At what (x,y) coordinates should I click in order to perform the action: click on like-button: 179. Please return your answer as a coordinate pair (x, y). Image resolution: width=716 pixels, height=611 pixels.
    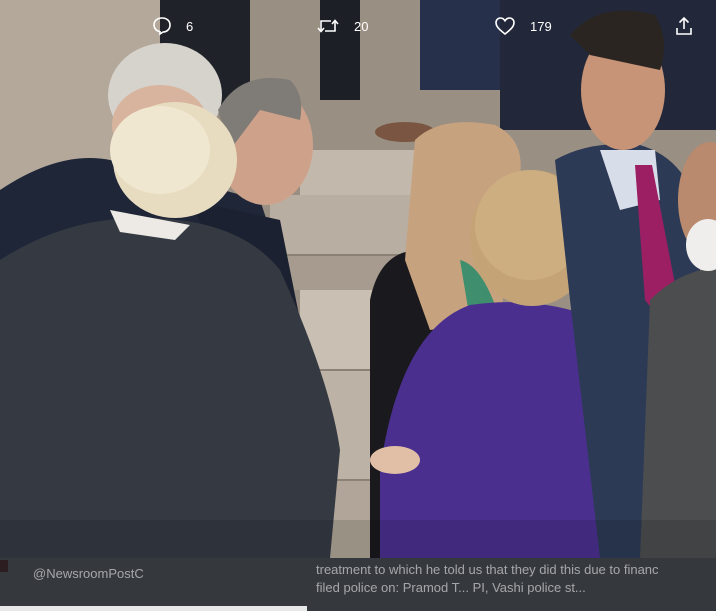
    Looking at the image, I should click on (523, 26).